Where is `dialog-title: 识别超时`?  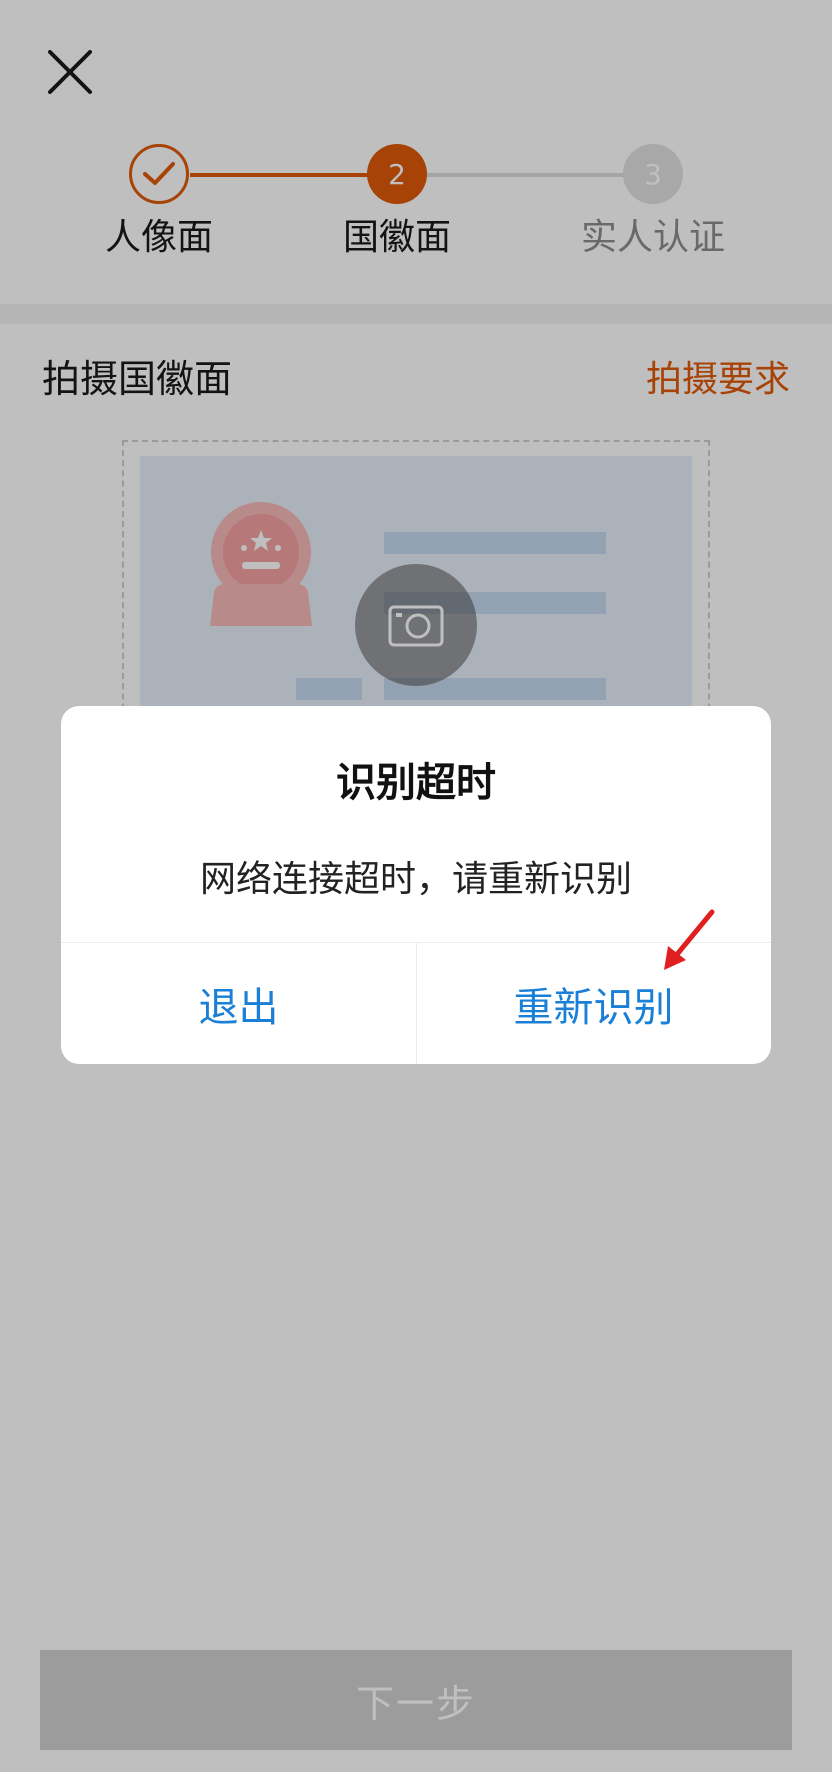 dialog-title: 识别超时 is located at coordinates (416, 783).